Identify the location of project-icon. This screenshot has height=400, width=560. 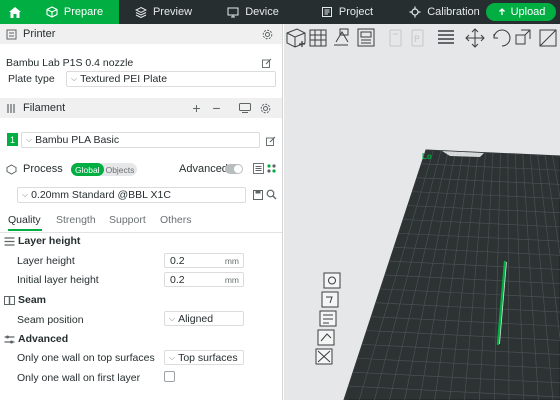
(326, 12).